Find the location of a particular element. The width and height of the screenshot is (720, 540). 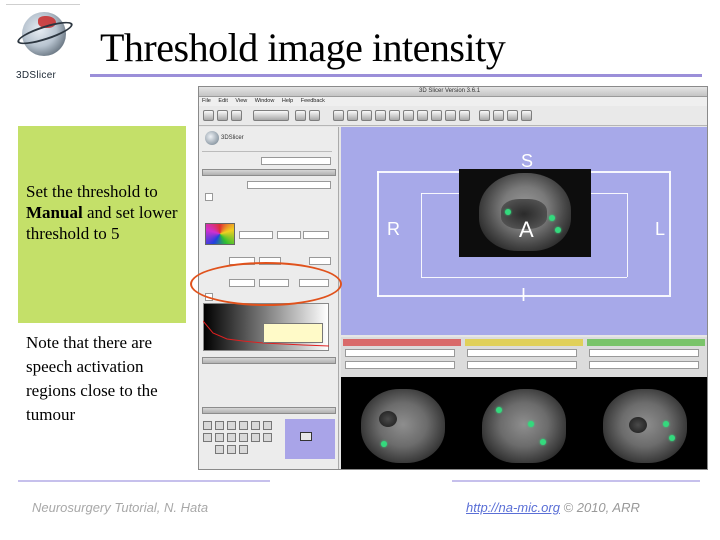

slide-title: Threshold image intensity is located at coordinates (303, 47).